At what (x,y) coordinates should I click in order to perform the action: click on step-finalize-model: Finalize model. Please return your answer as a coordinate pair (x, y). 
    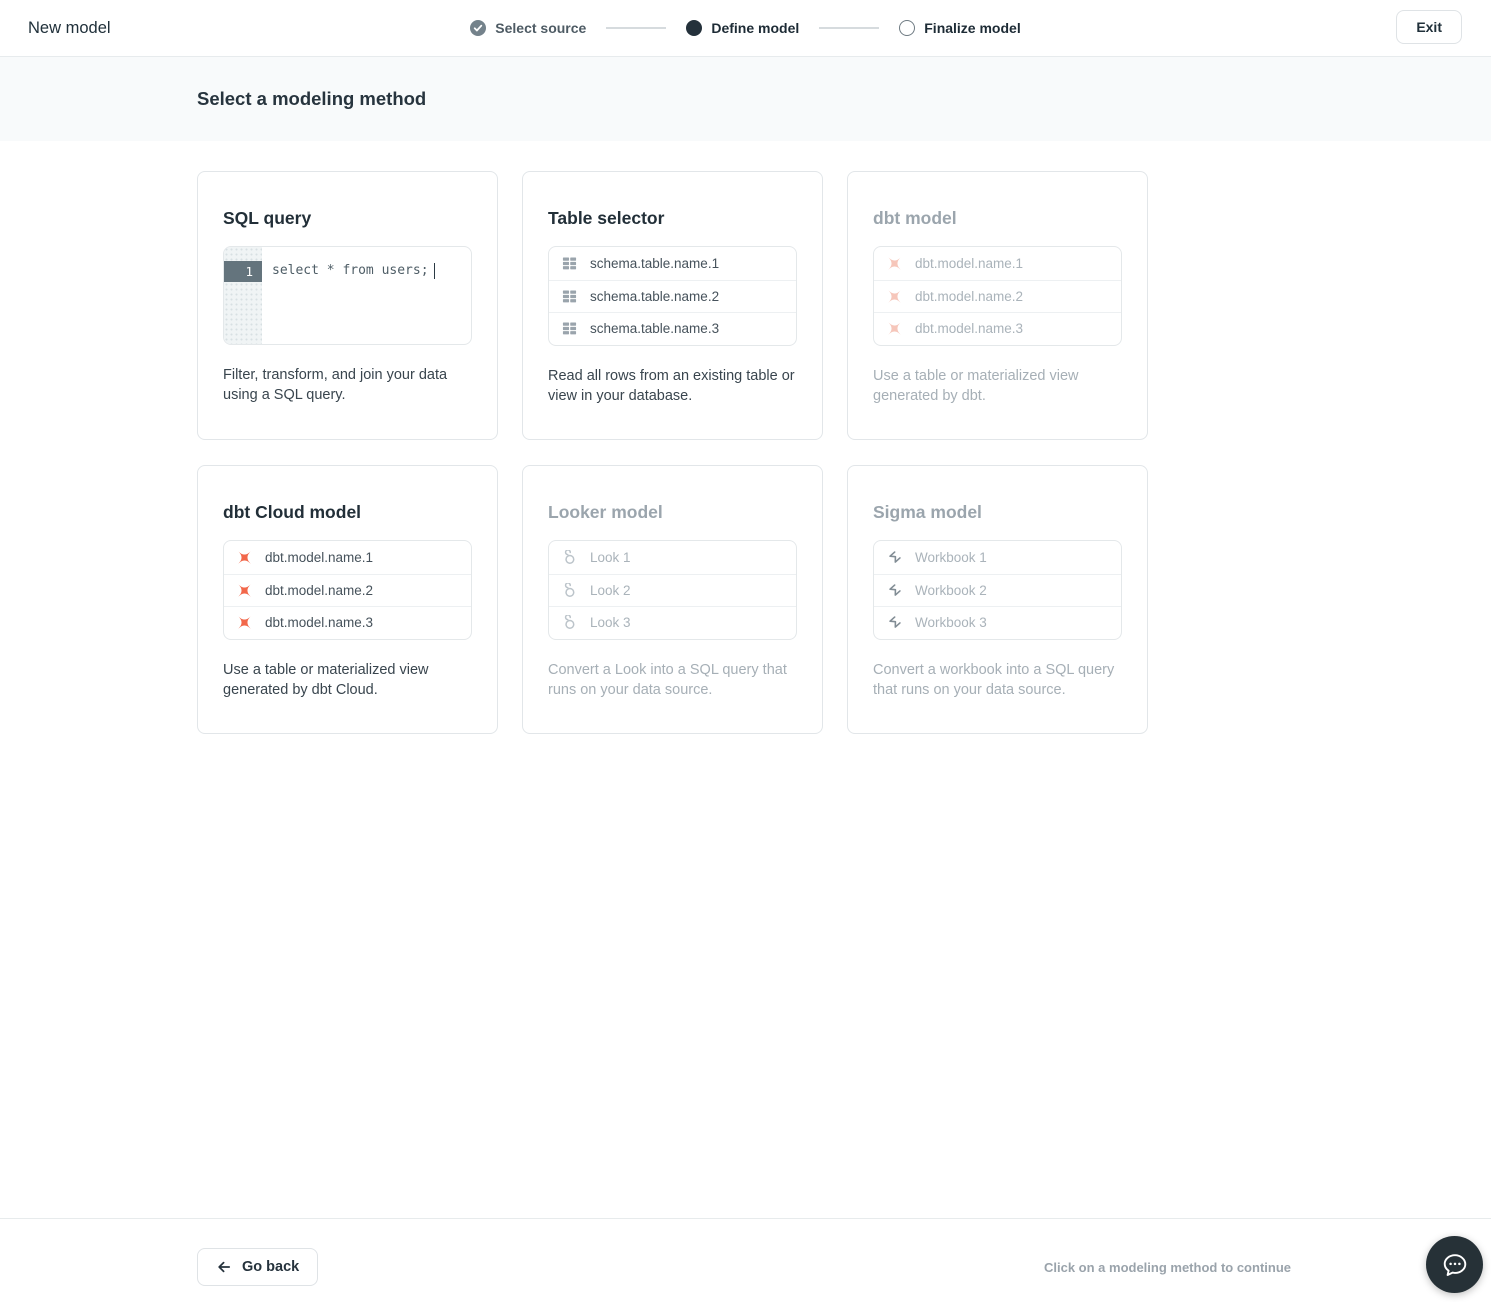
    Looking at the image, I should click on (960, 28).